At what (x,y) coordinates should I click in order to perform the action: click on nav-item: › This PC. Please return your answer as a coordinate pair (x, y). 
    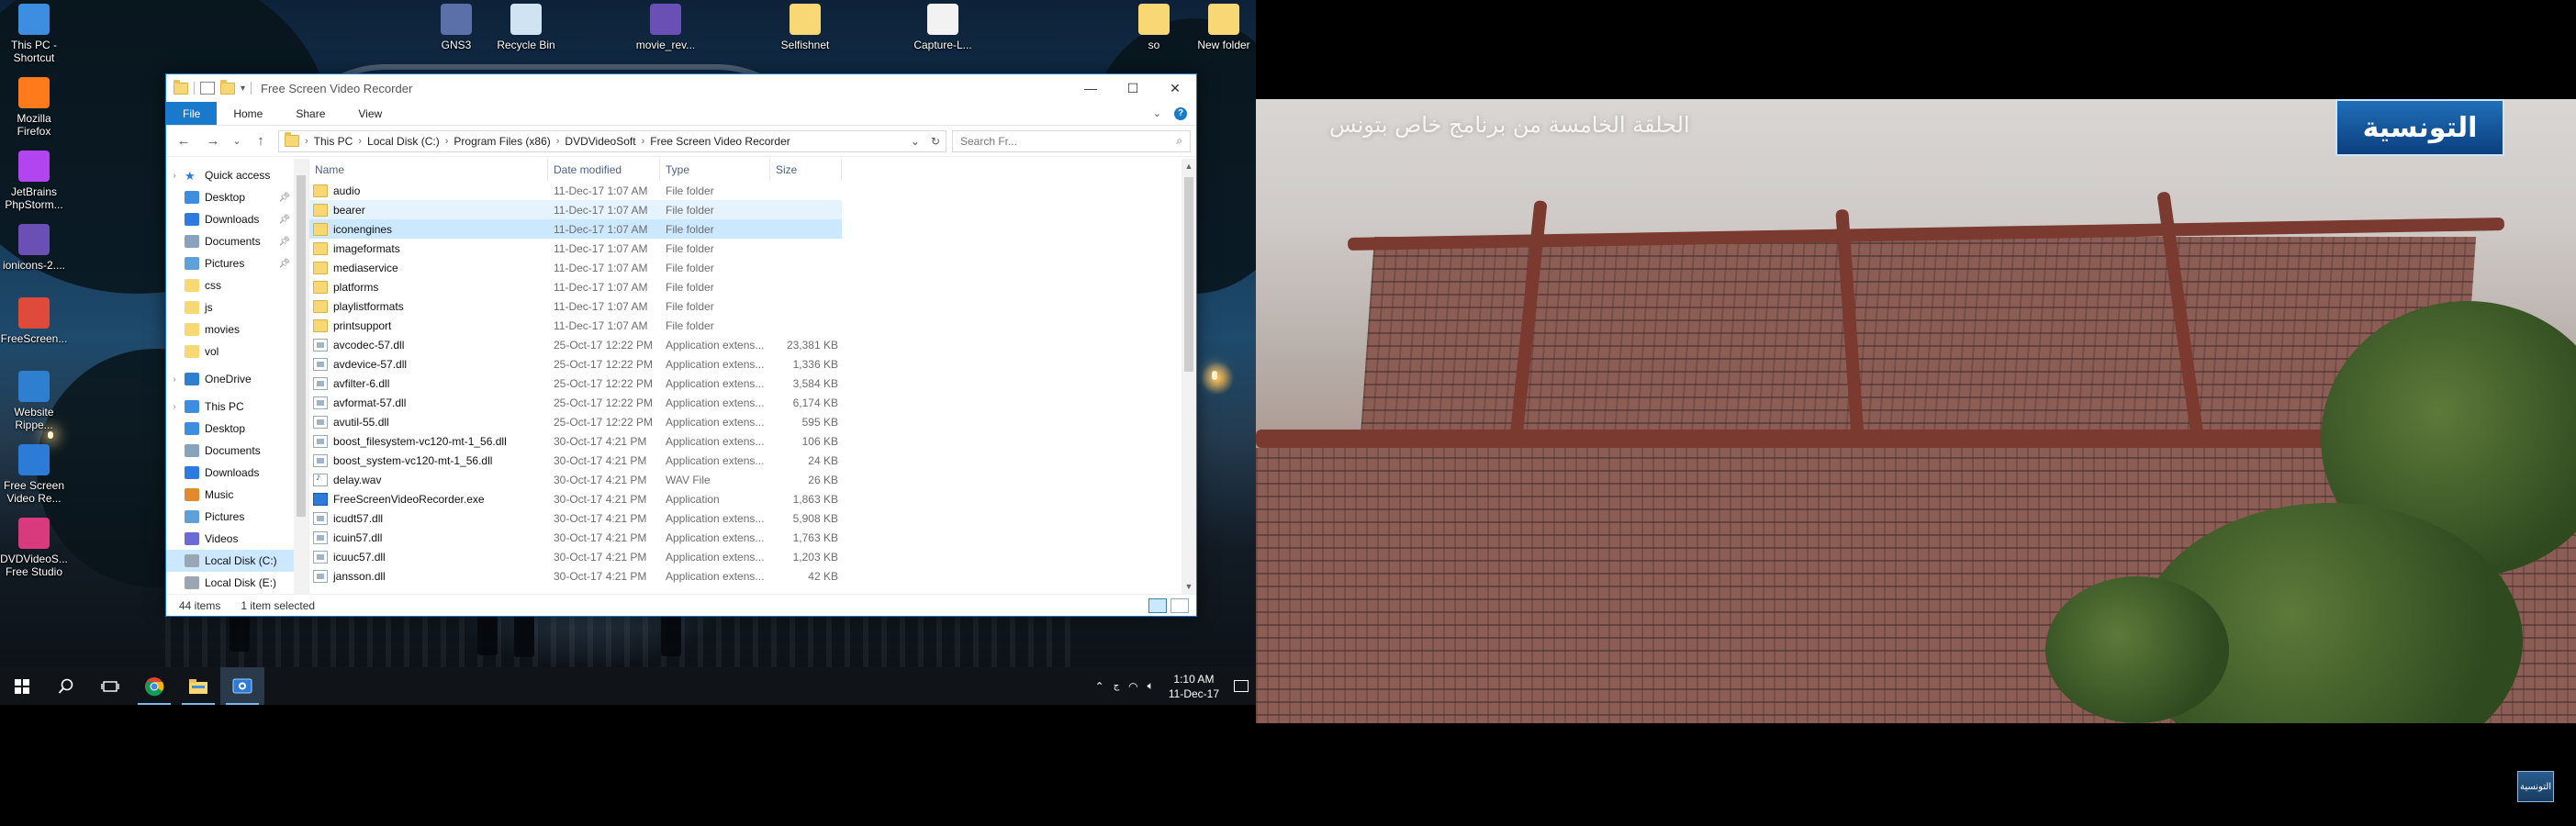
    Looking at the image, I should click on (230, 407).